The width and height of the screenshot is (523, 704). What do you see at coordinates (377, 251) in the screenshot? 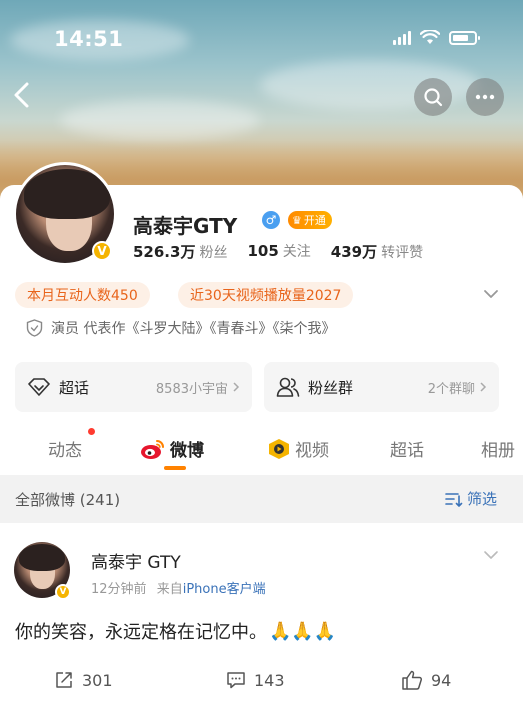
I see `stat-interactions: 439万 转评赞` at bounding box center [377, 251].